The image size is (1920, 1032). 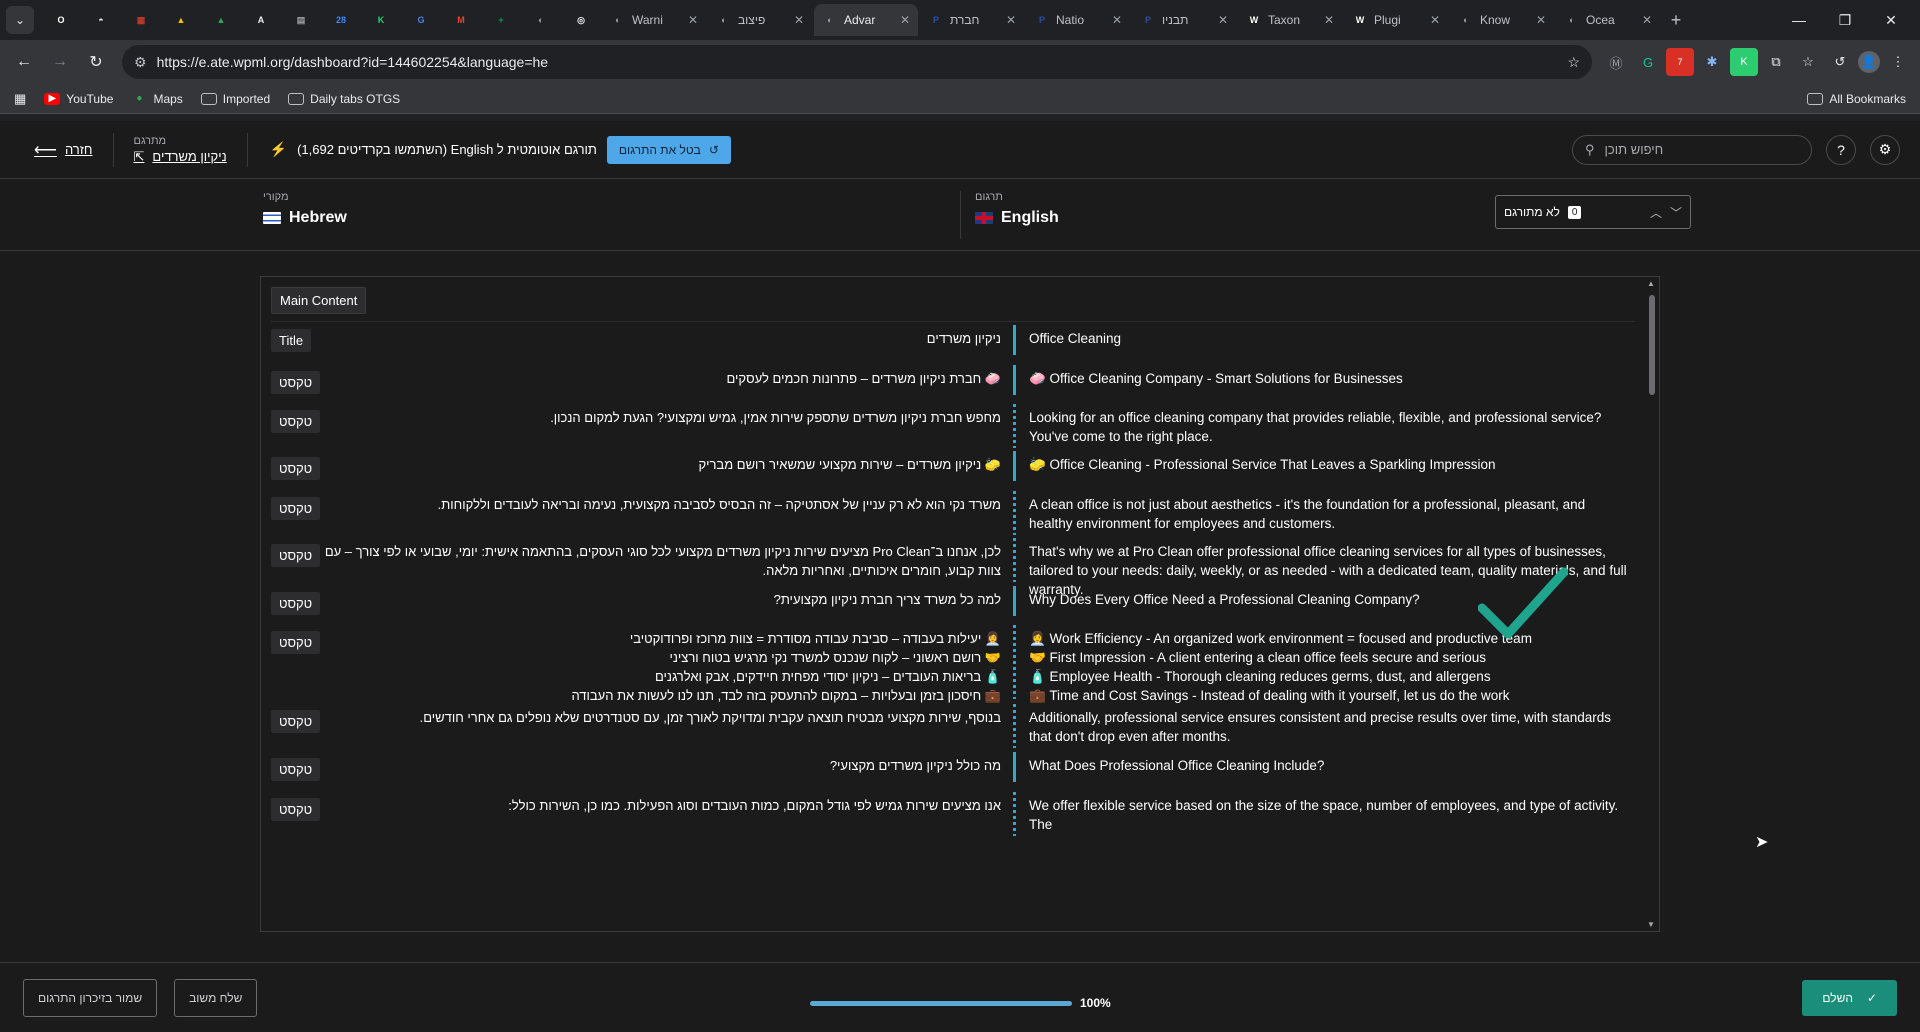 I want to click on bookmark-youtube: ▶ YouTube, so click(x=78, y=99).